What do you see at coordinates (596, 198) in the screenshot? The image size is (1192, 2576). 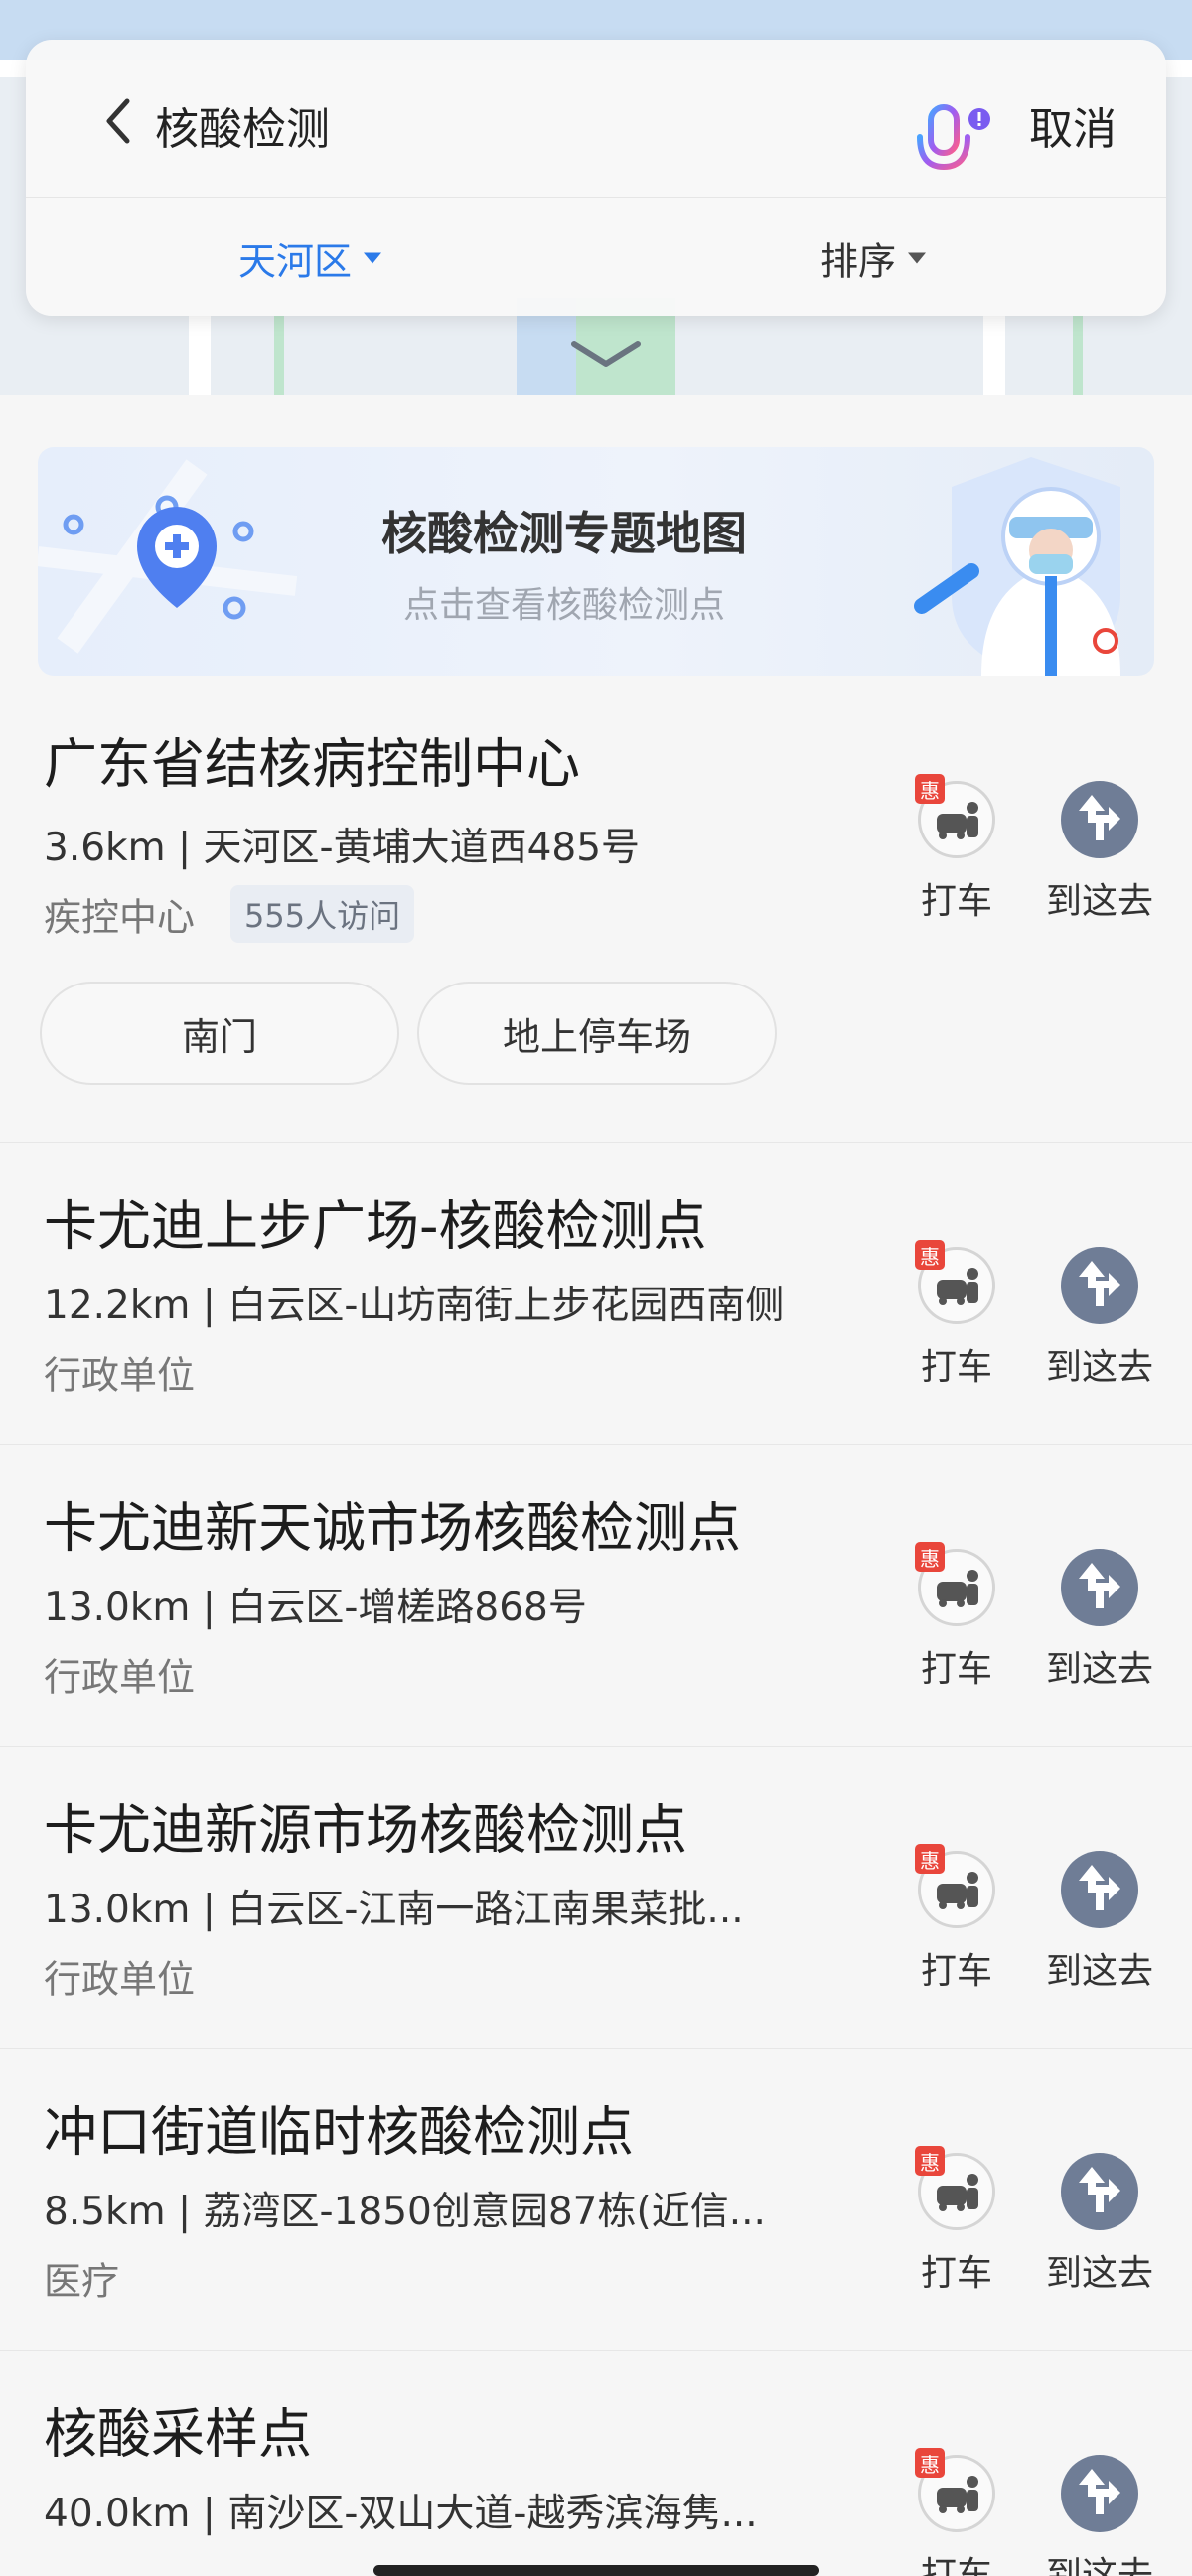 I see `divider` at bounding box center [596, 198].